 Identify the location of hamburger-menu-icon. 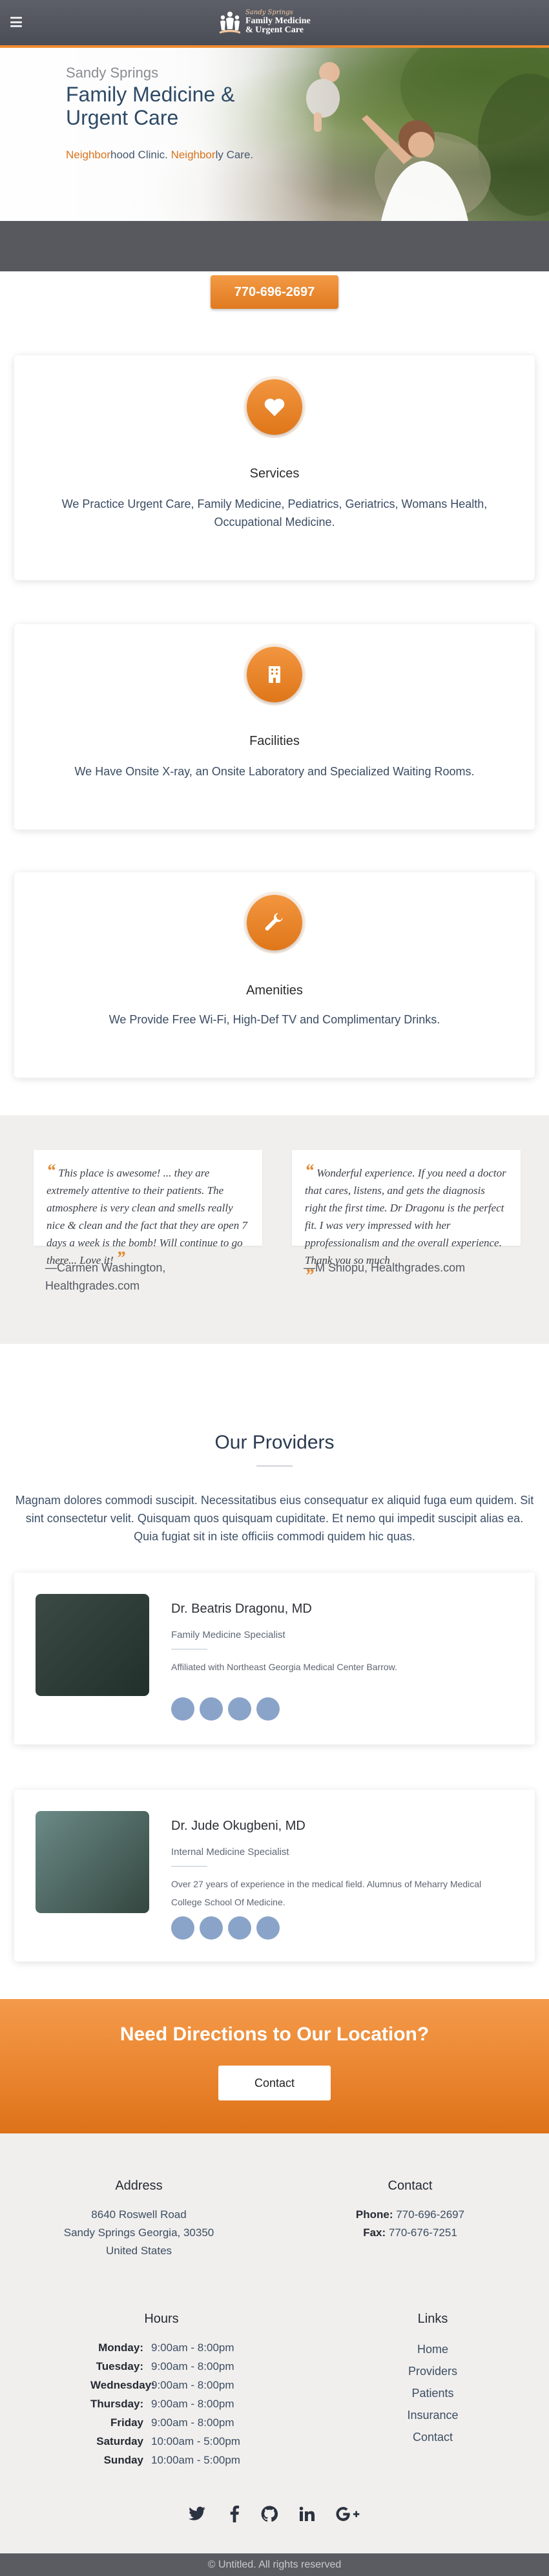
(16, 22).